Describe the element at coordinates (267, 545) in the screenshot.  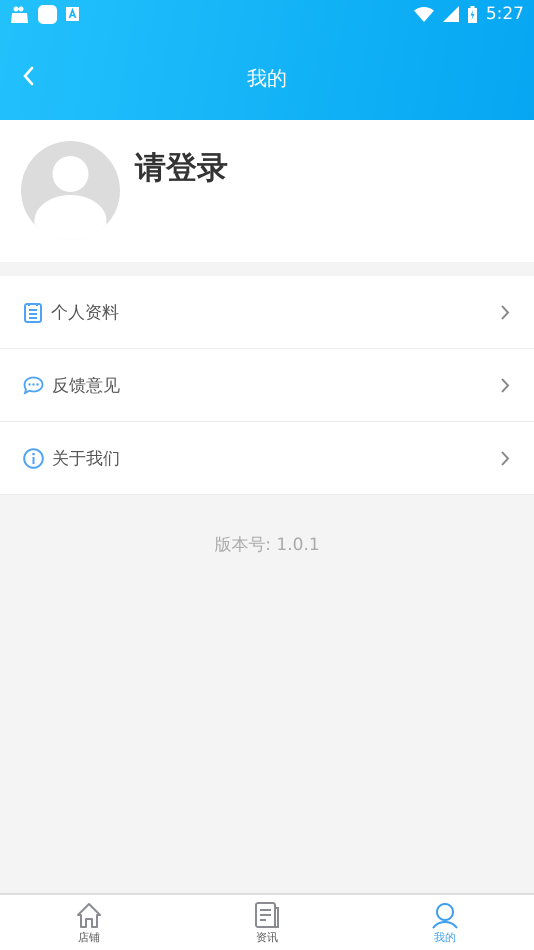
I see `version-label: 版本号: 1.0.1` at that location.